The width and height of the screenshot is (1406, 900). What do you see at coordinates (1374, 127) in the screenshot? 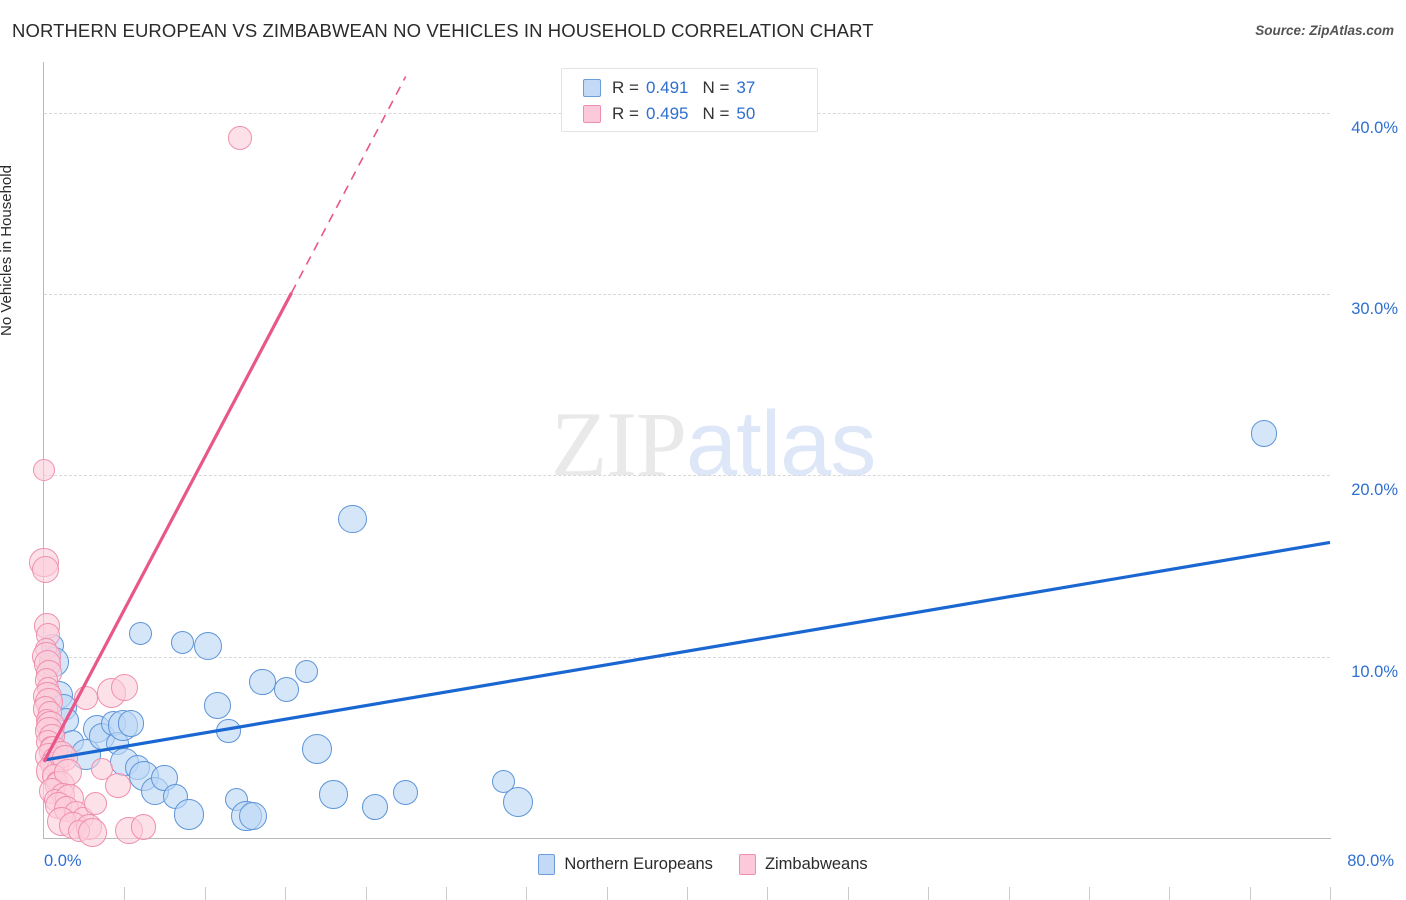
I see `y-tick-label-40: 40.0%` at bounding box center [1374, 127].